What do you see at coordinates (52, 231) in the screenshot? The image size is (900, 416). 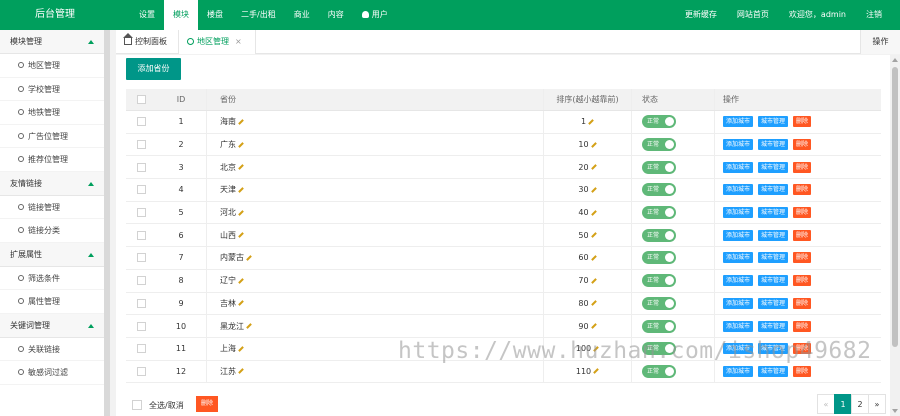 I see `sidebar-item-link-category: 链接分类` at bounding box center [52, 231].